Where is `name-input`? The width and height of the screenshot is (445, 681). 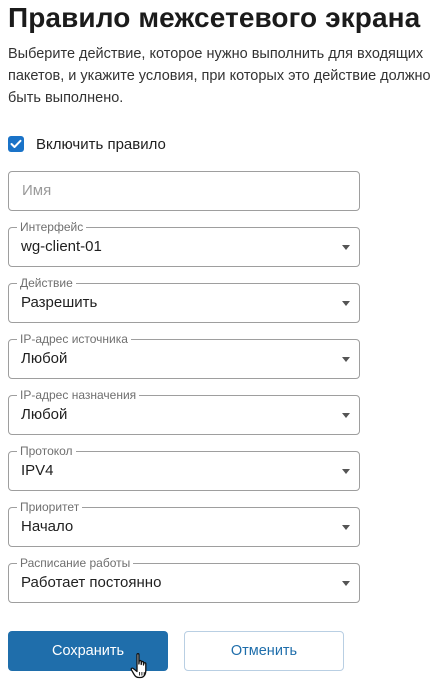 name-input is located at coordinates (182, 190).